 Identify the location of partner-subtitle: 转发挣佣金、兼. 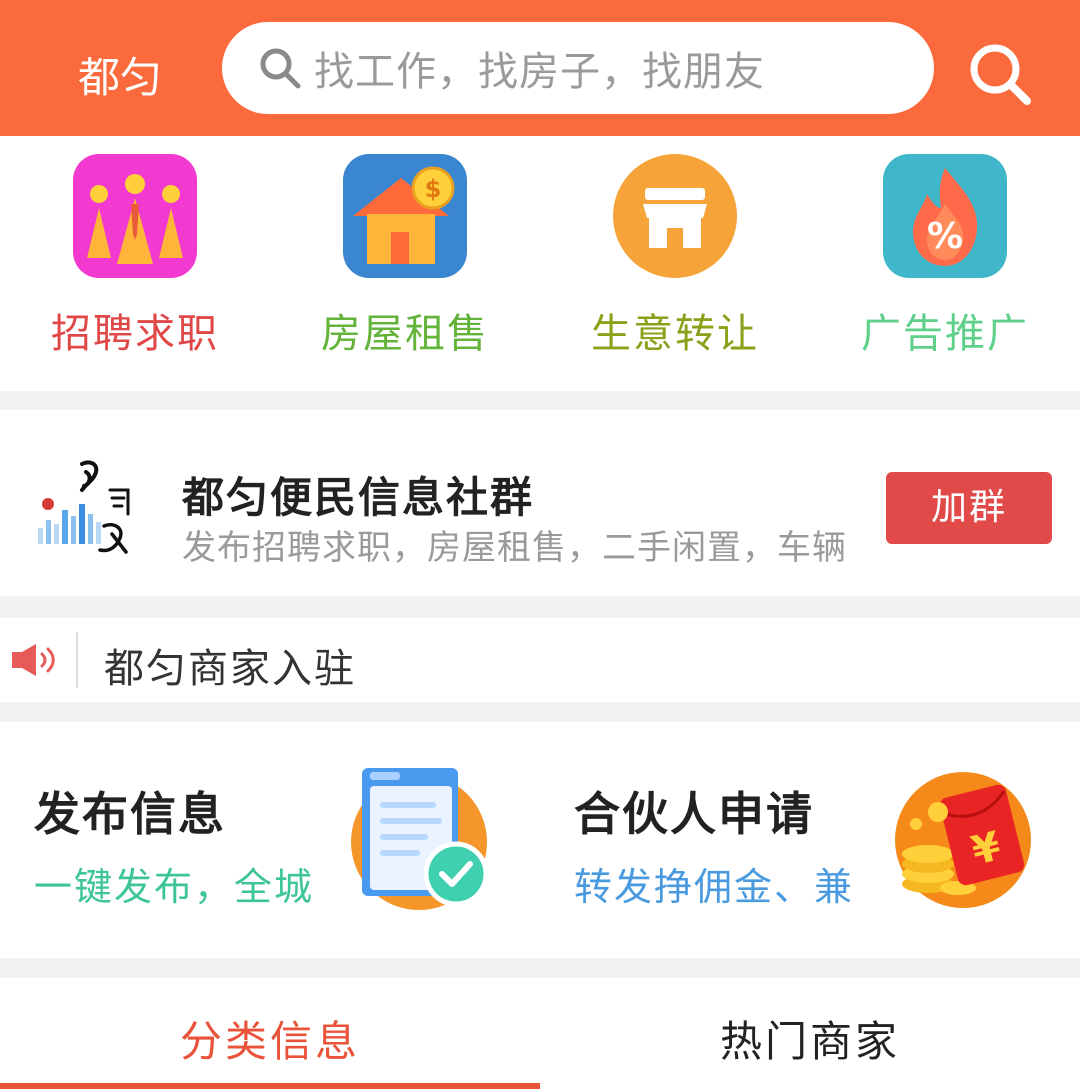
(714, 887).